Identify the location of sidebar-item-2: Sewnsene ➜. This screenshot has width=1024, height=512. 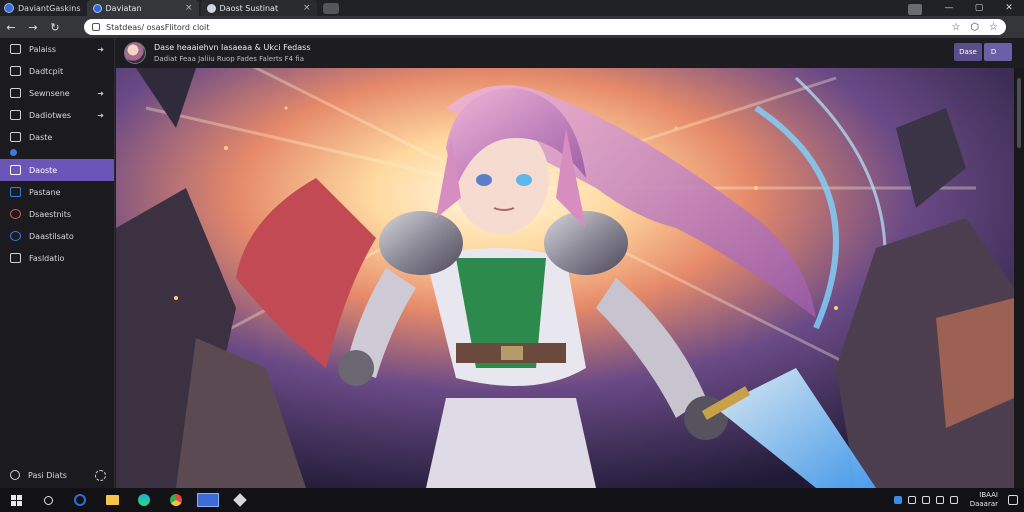
(57, 93).